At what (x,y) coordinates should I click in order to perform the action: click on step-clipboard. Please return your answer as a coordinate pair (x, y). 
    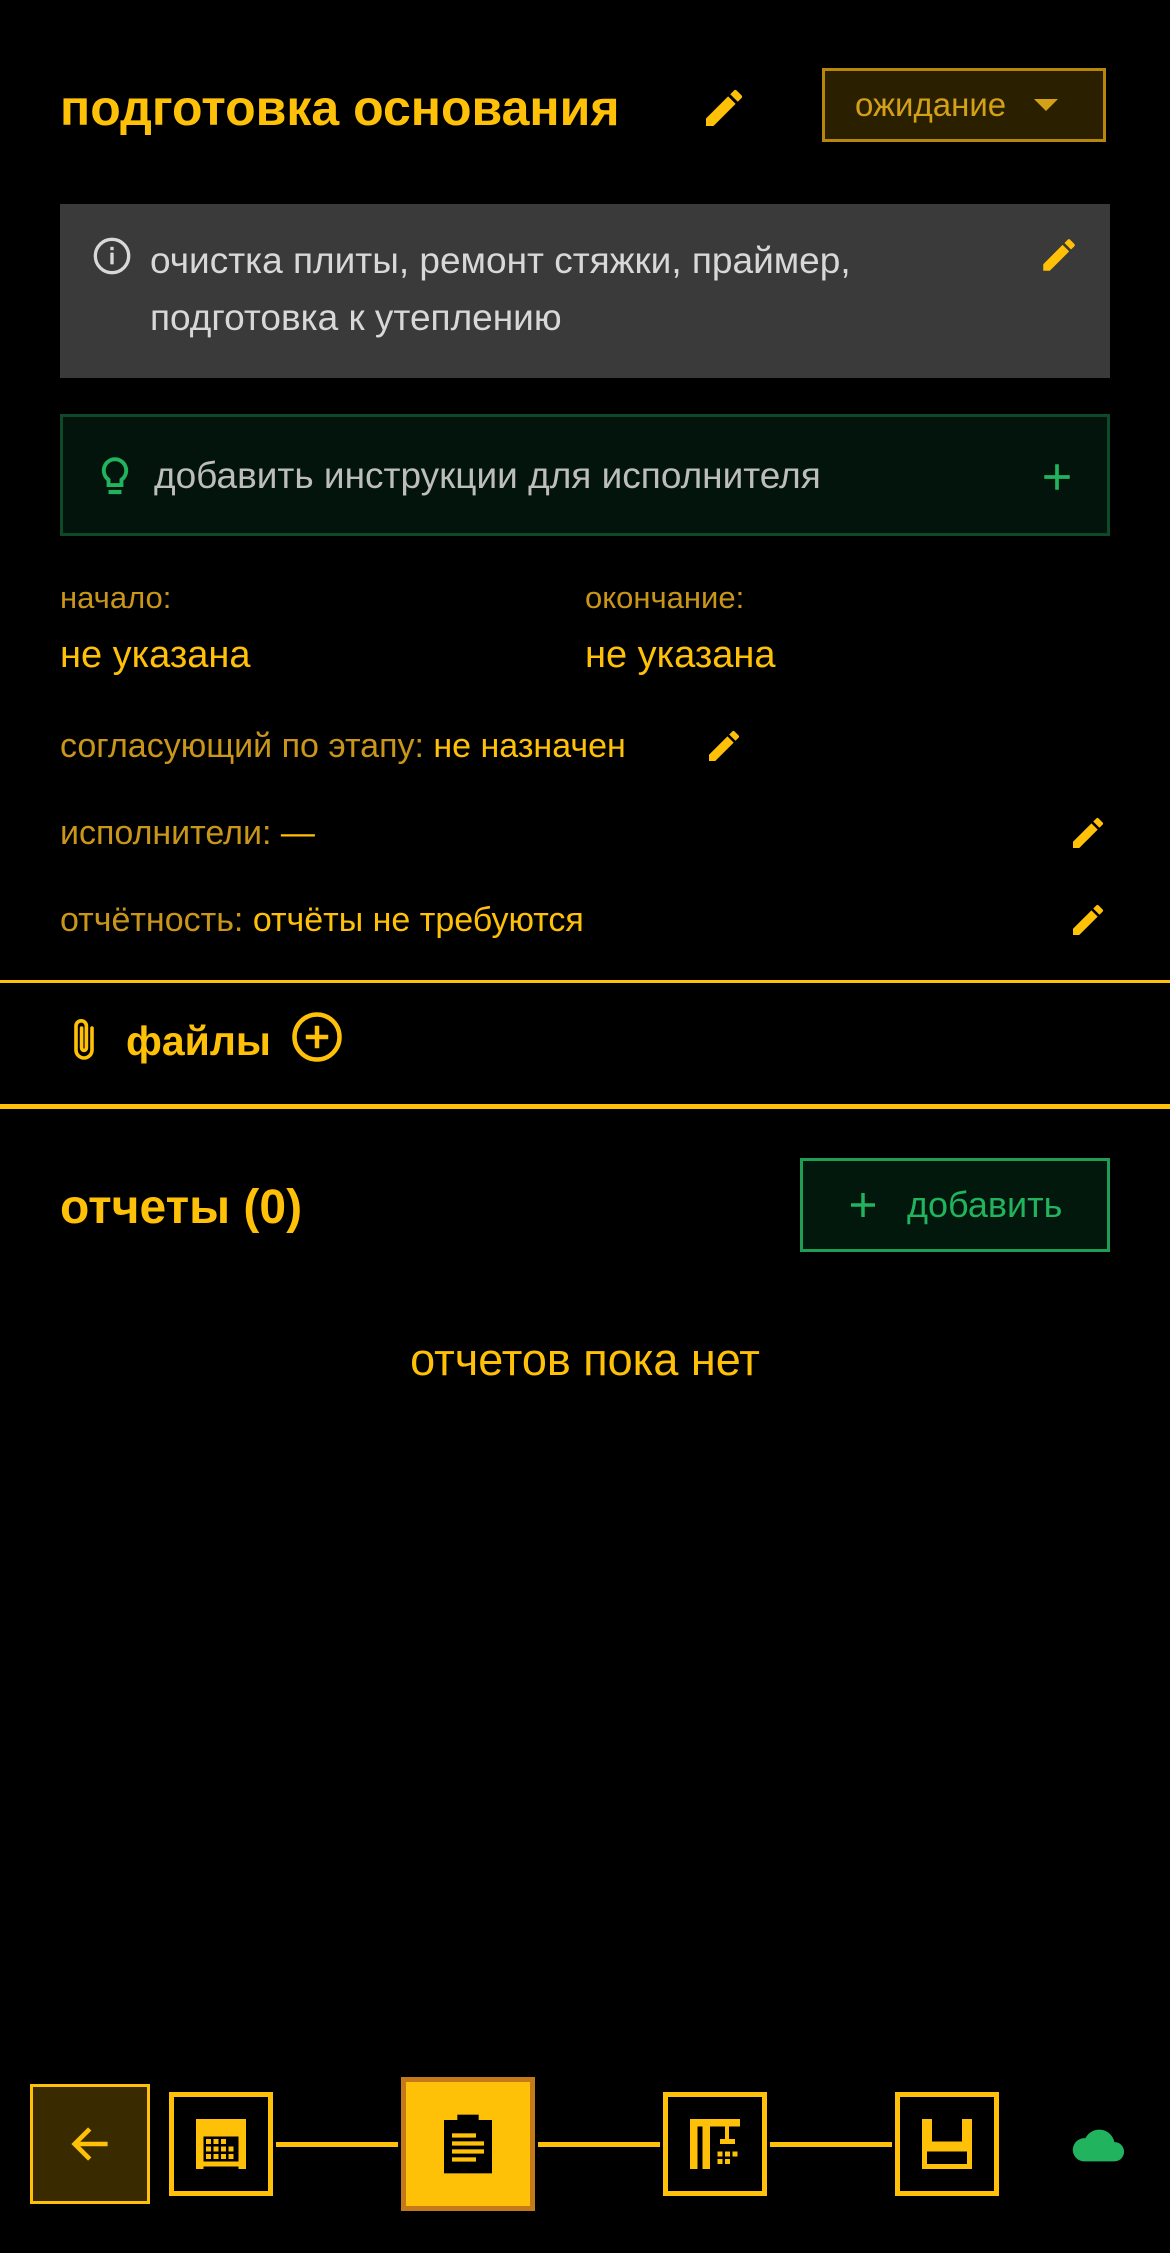
    Looking at the image, I should click on (468, 2144).